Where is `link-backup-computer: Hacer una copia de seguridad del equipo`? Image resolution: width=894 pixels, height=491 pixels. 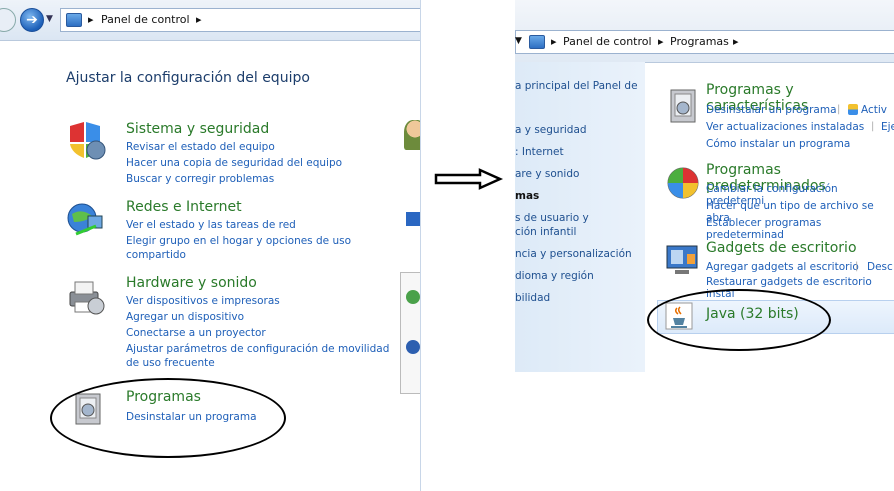 link-backup-computer: Hacer una copia de seguridad del equipo is located at coordinates (234, 163).